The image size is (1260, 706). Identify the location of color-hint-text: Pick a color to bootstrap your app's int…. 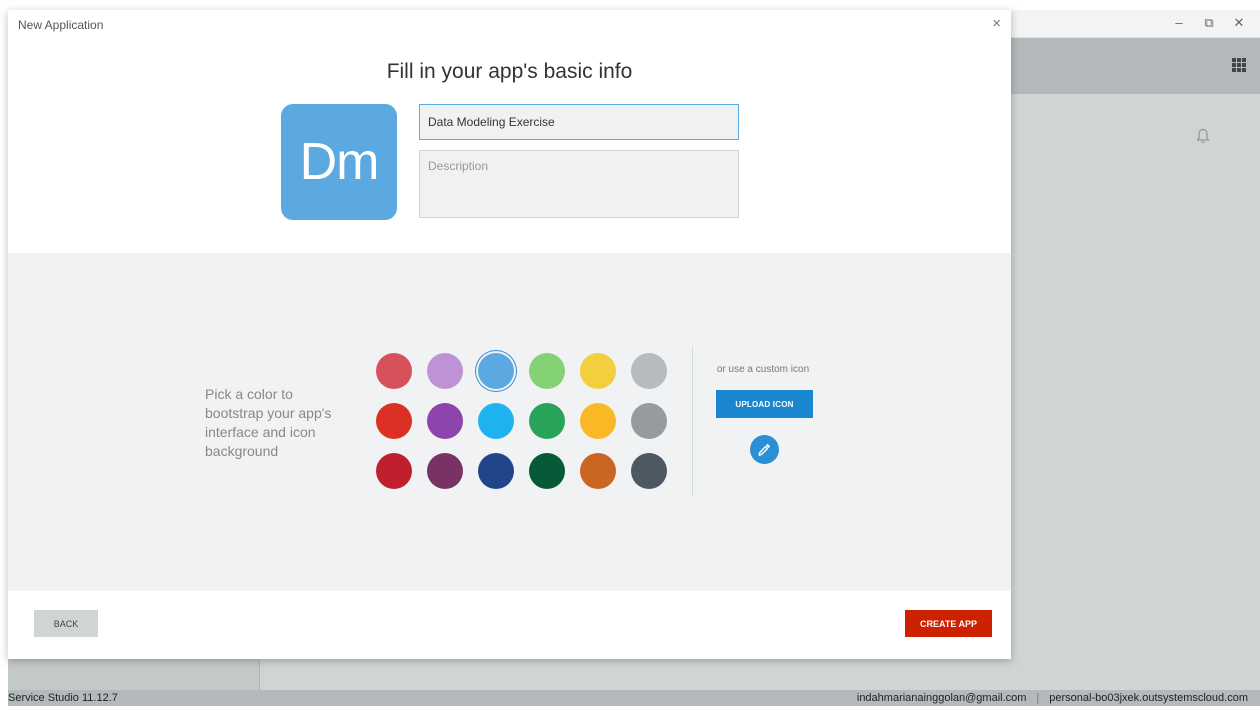
(268, 422).